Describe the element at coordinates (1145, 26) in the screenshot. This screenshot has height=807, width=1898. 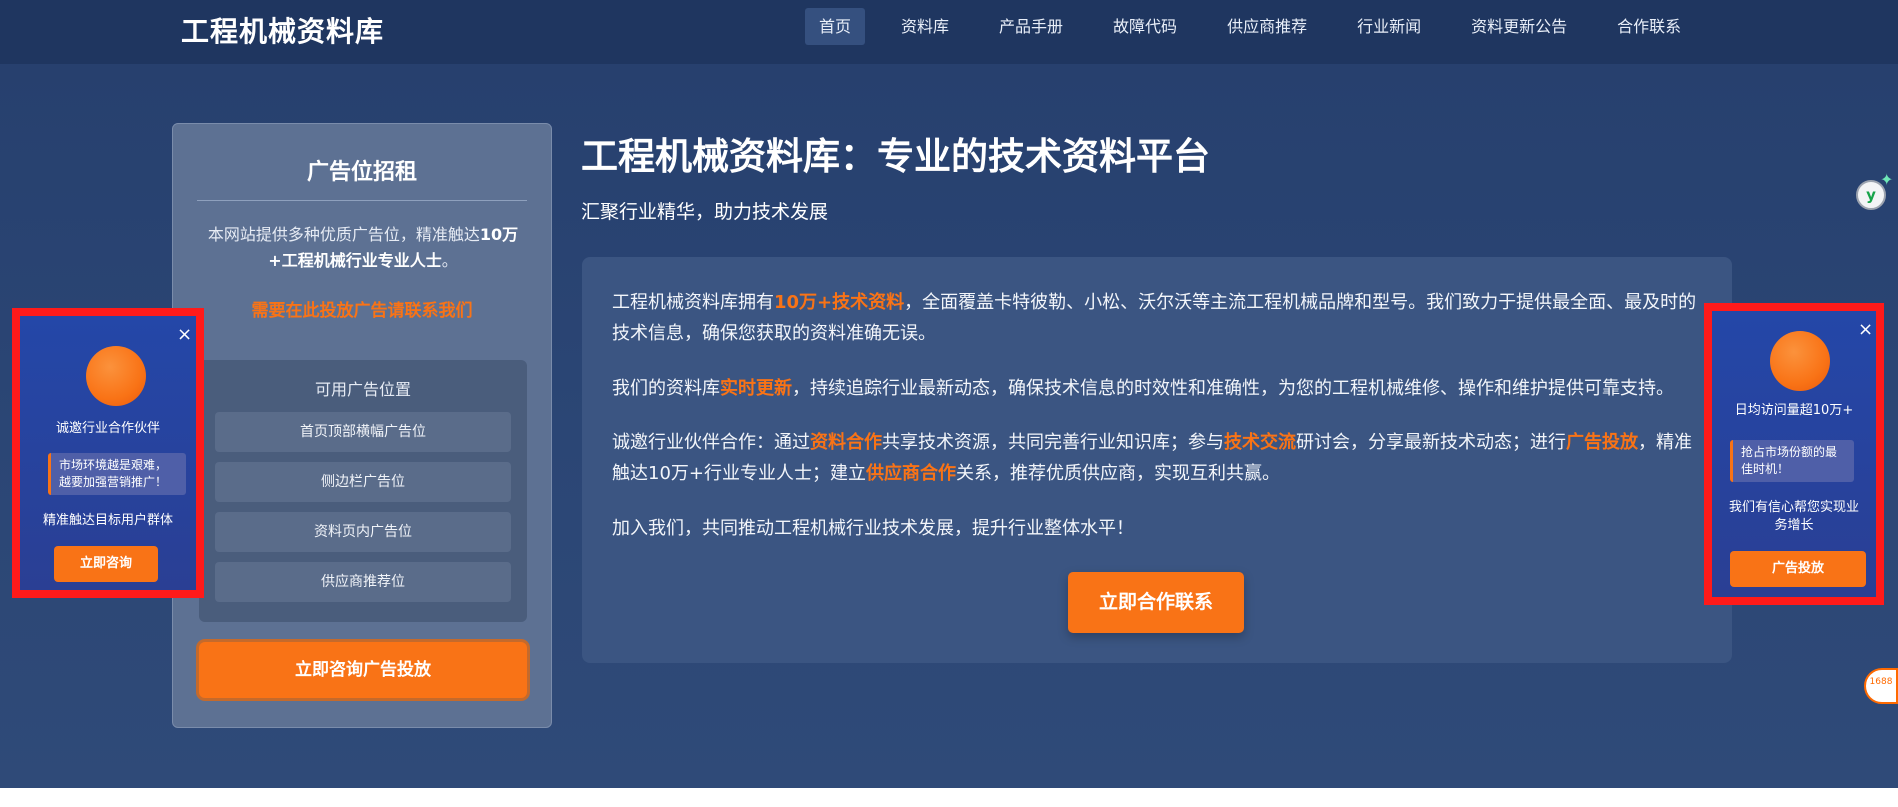
I see `nav-item-fault-codes: 故障代码` at that location.